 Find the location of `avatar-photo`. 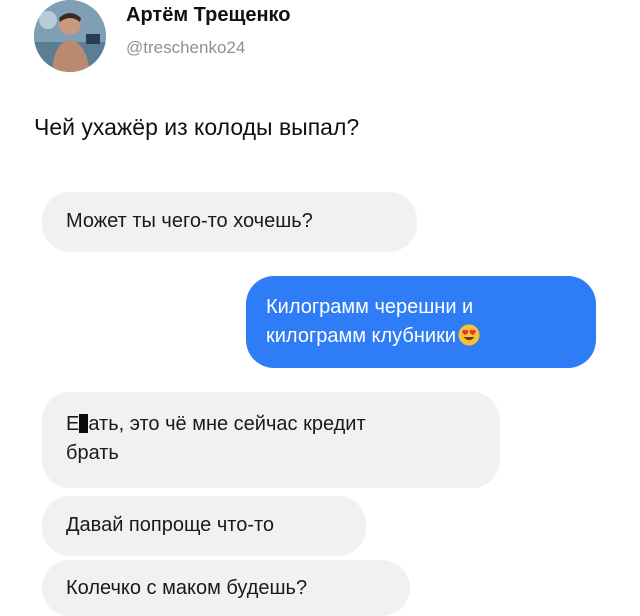

avatar-photo is located at coordinates (70, 36).